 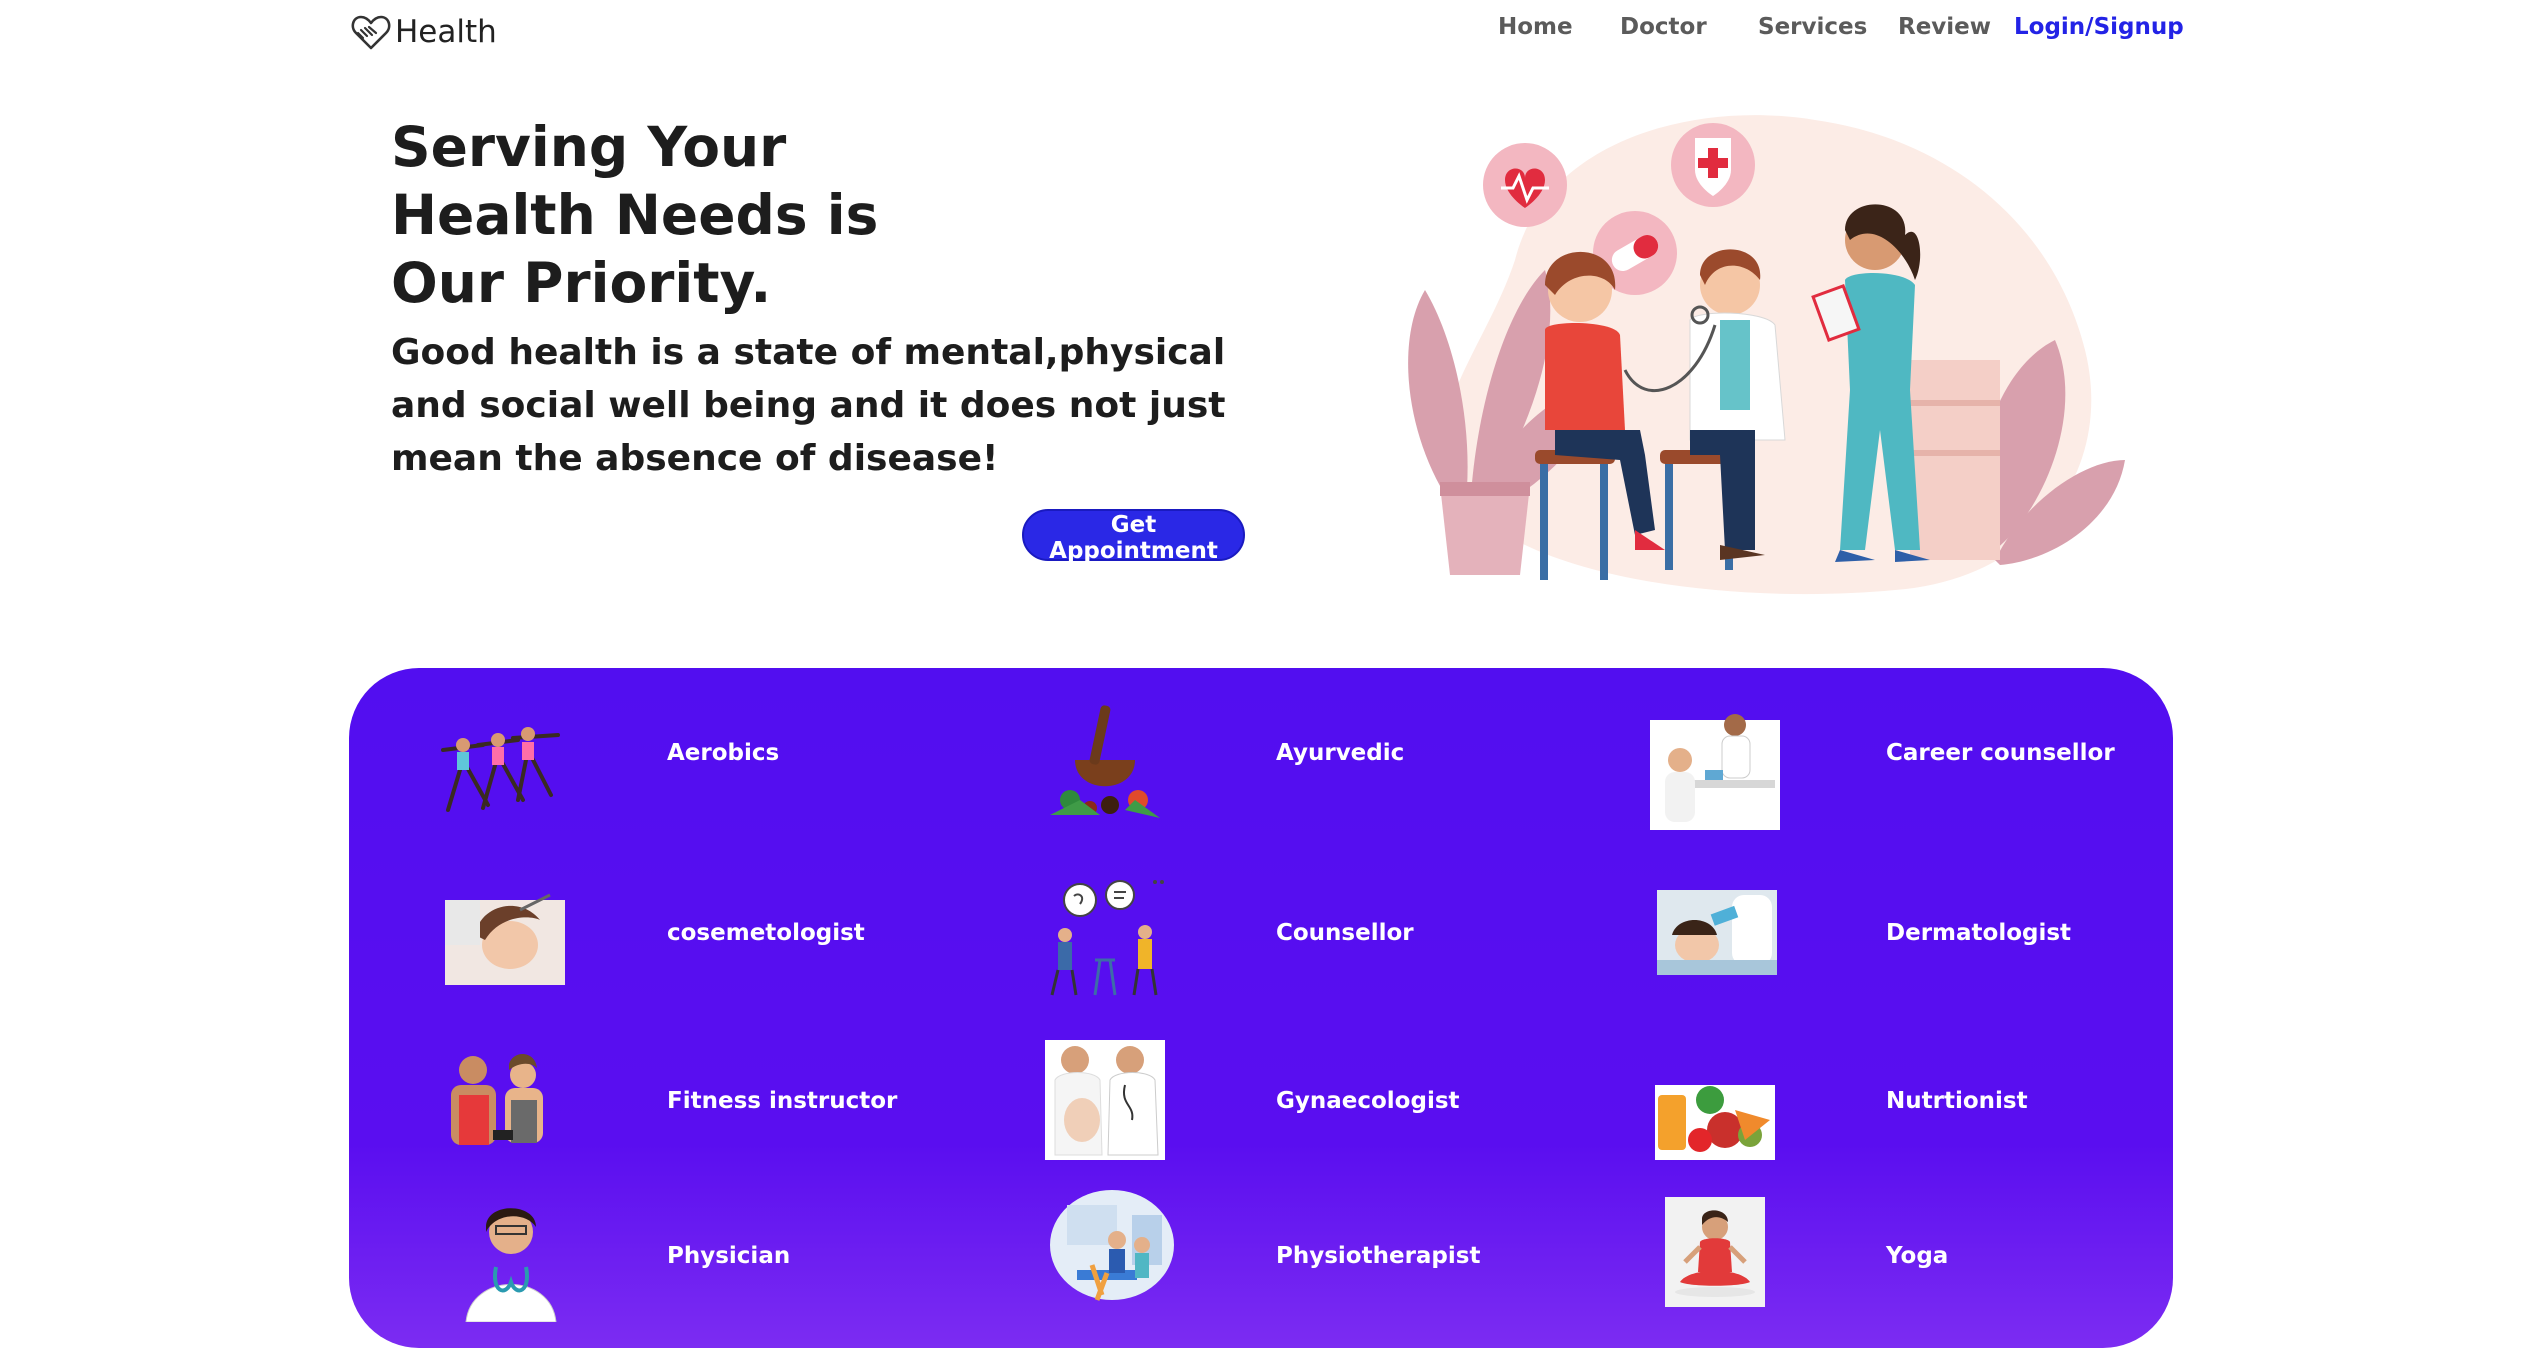 I want to click on nutritionist-icon, so click(x=1715, y=1122).